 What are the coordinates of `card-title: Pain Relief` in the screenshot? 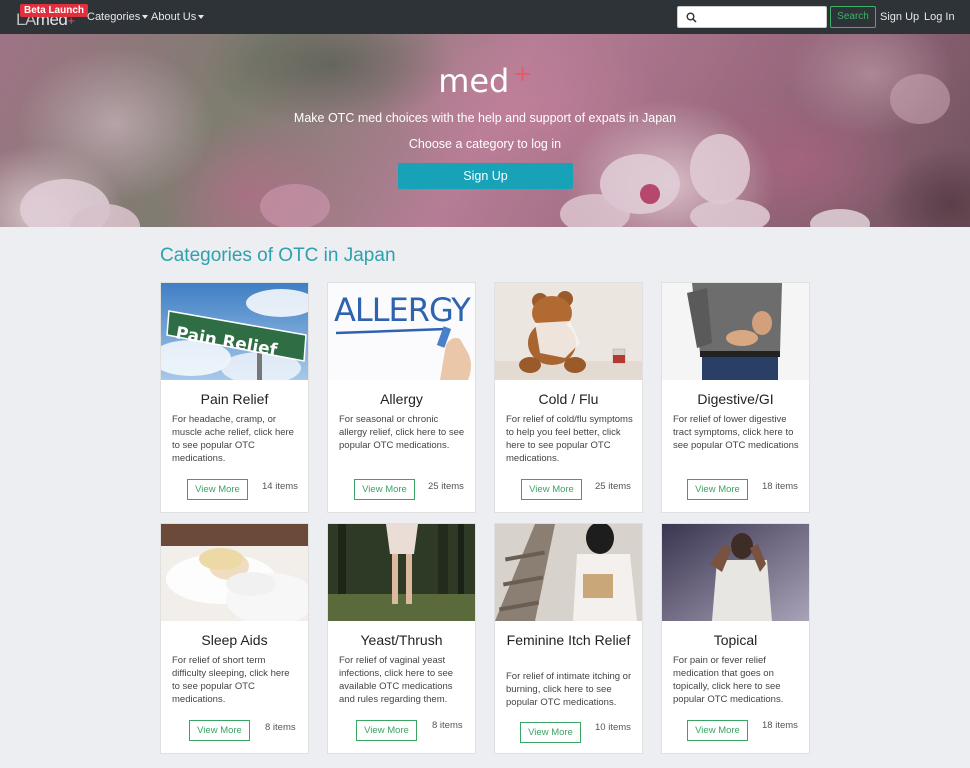 It's located at (234, 399).